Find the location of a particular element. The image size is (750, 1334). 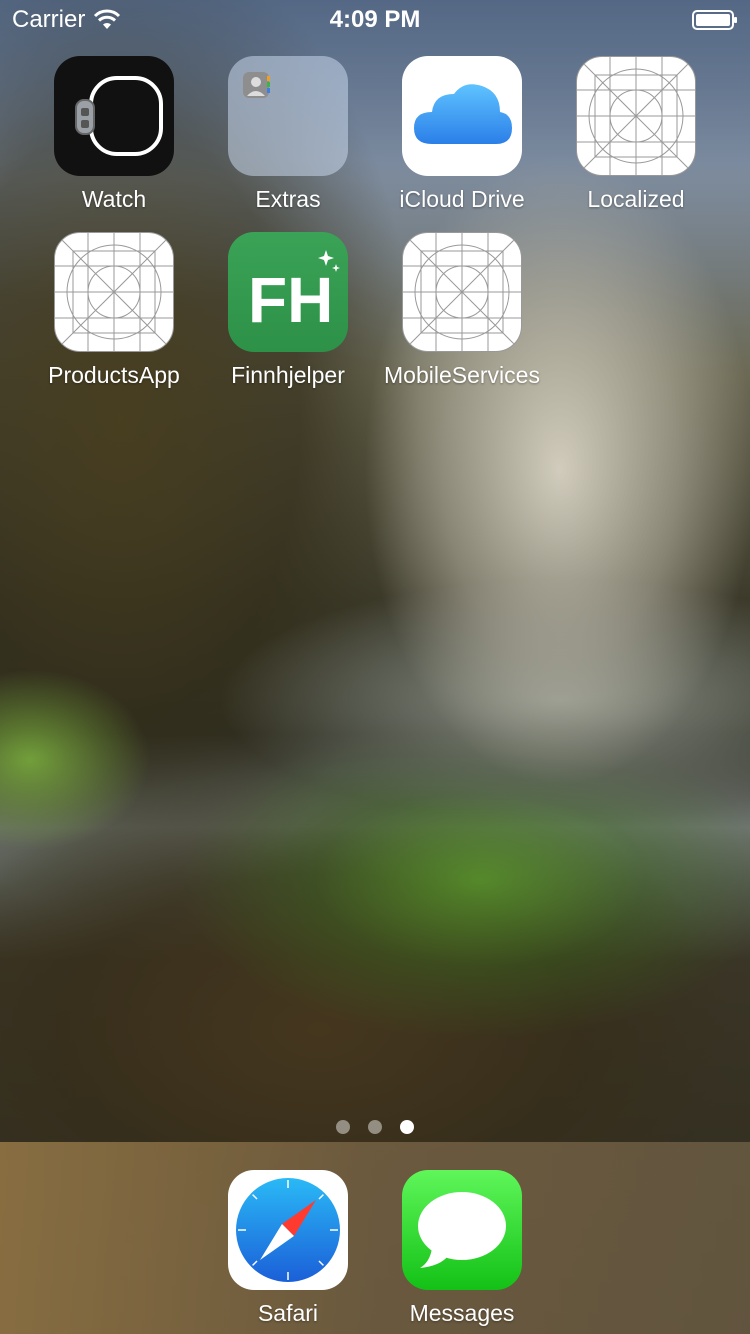

status-bar: Carrier 4:09 PM is located at coordinates (375, 20).